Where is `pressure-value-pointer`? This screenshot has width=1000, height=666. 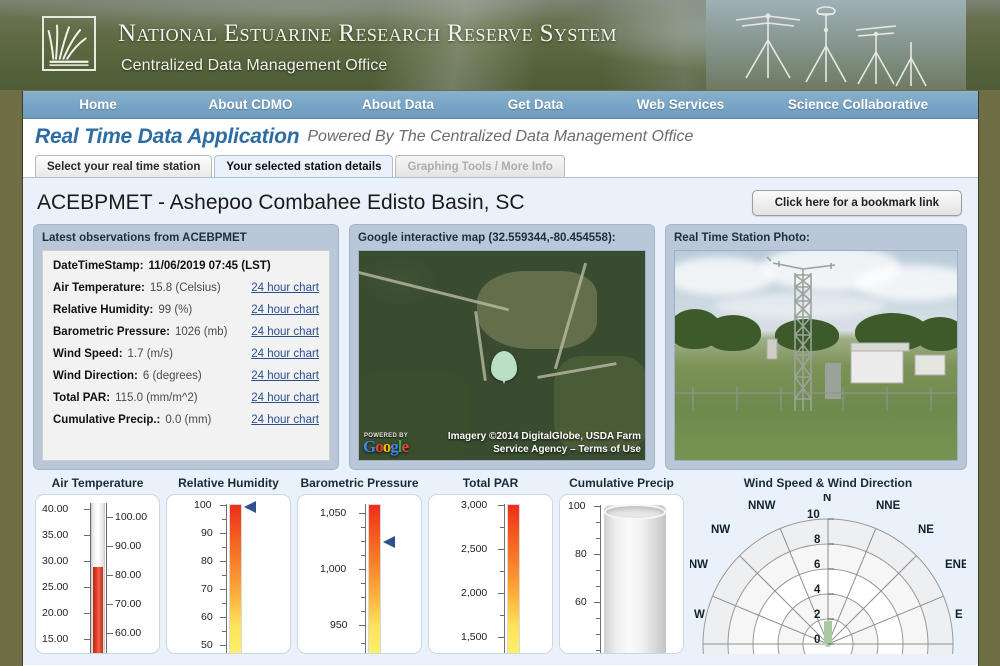
pressure-value-pointer is located at coordinates (389, 542).